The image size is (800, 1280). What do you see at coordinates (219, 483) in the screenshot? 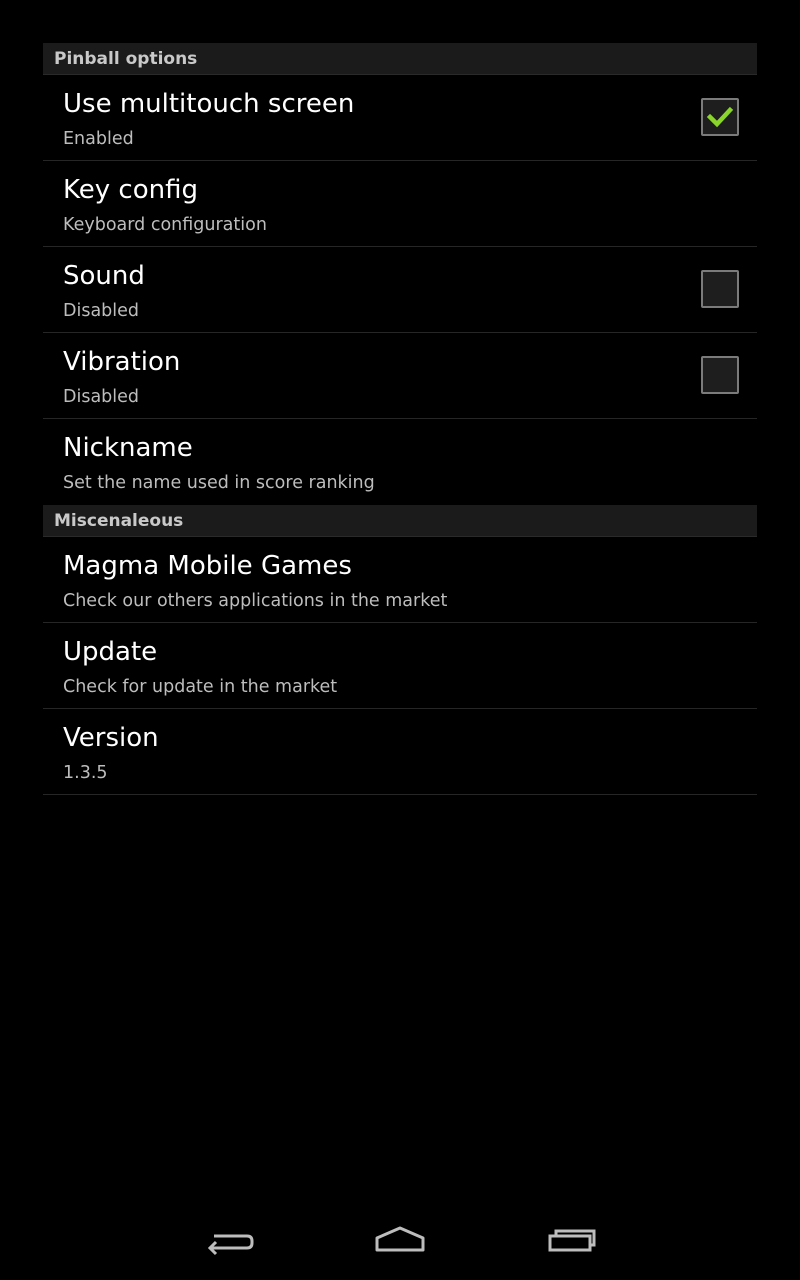
I see `pref-summary: Set the name used in score ranking` at bounding box center [219, 483].